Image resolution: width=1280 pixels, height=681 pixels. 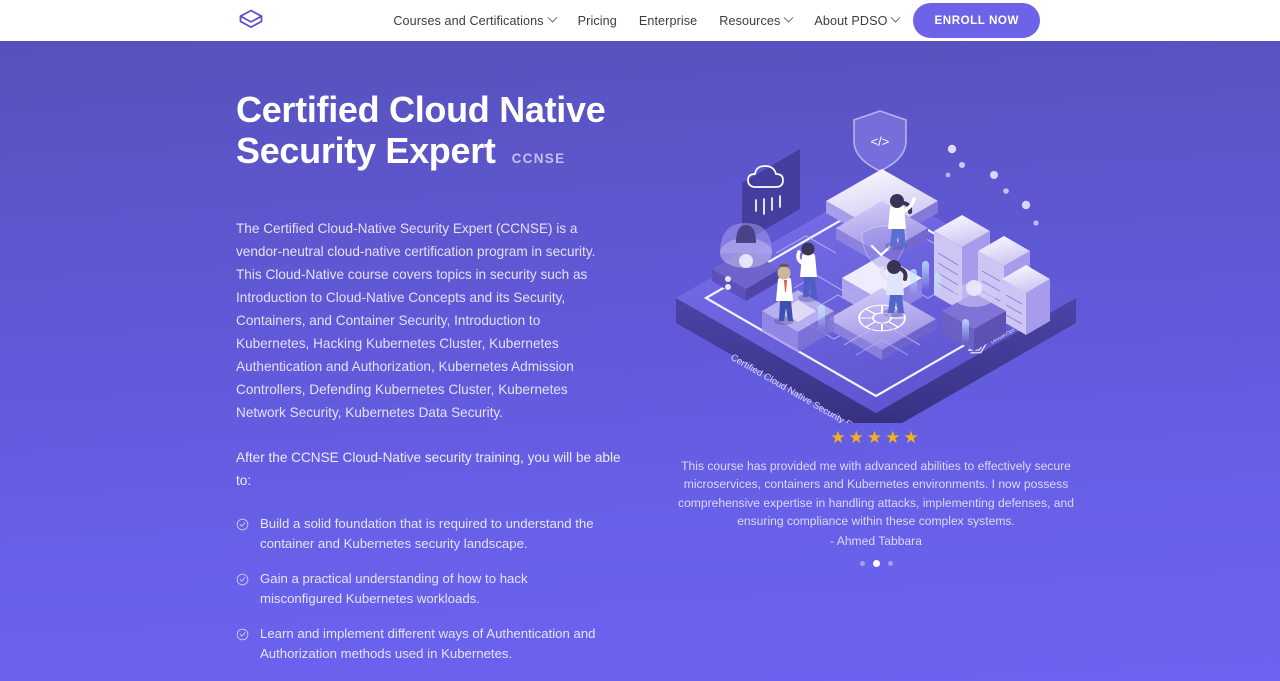 I want to click on carousel-dots, so click(x=876, y=563).